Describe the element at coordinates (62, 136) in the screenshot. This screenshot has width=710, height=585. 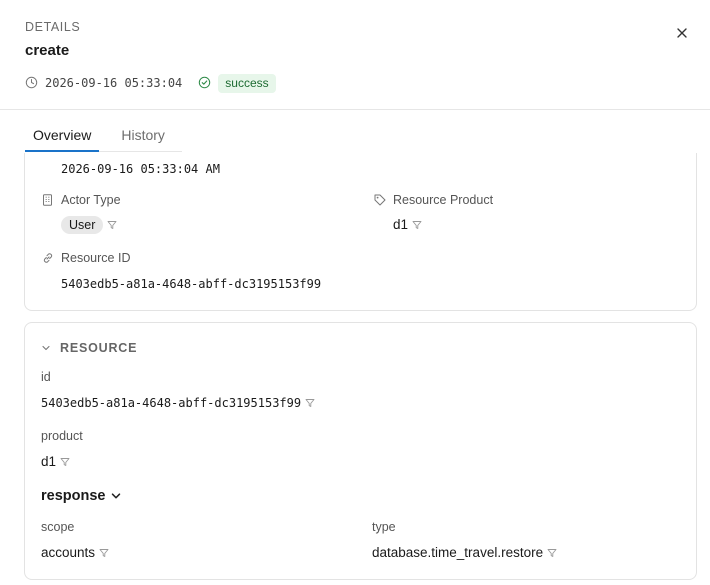
I see `tab-overview: Overview` at that location.